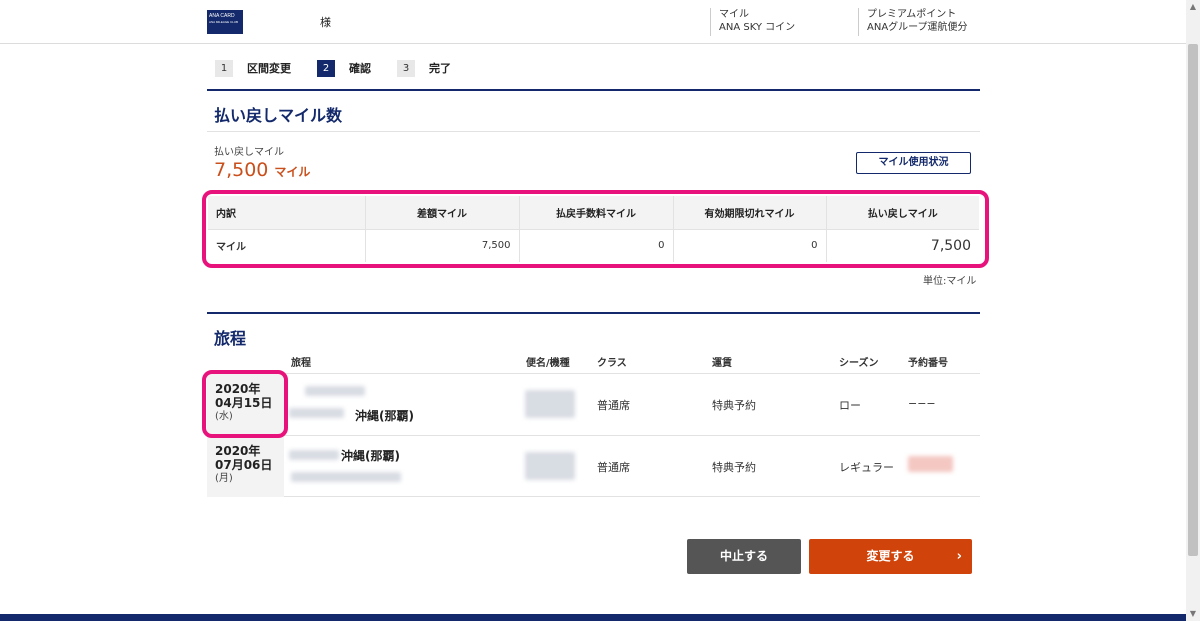  I want to click on logo-sub: ANA MILEAGE CLUB, so click(224, 22).